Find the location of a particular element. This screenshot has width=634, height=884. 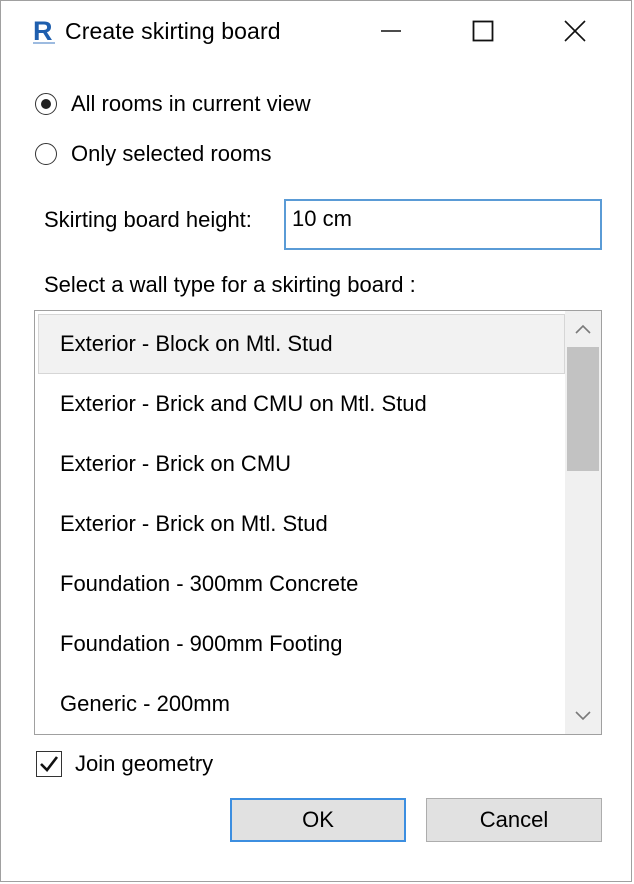

checkmark-icon is located at coordinates (49, 764).